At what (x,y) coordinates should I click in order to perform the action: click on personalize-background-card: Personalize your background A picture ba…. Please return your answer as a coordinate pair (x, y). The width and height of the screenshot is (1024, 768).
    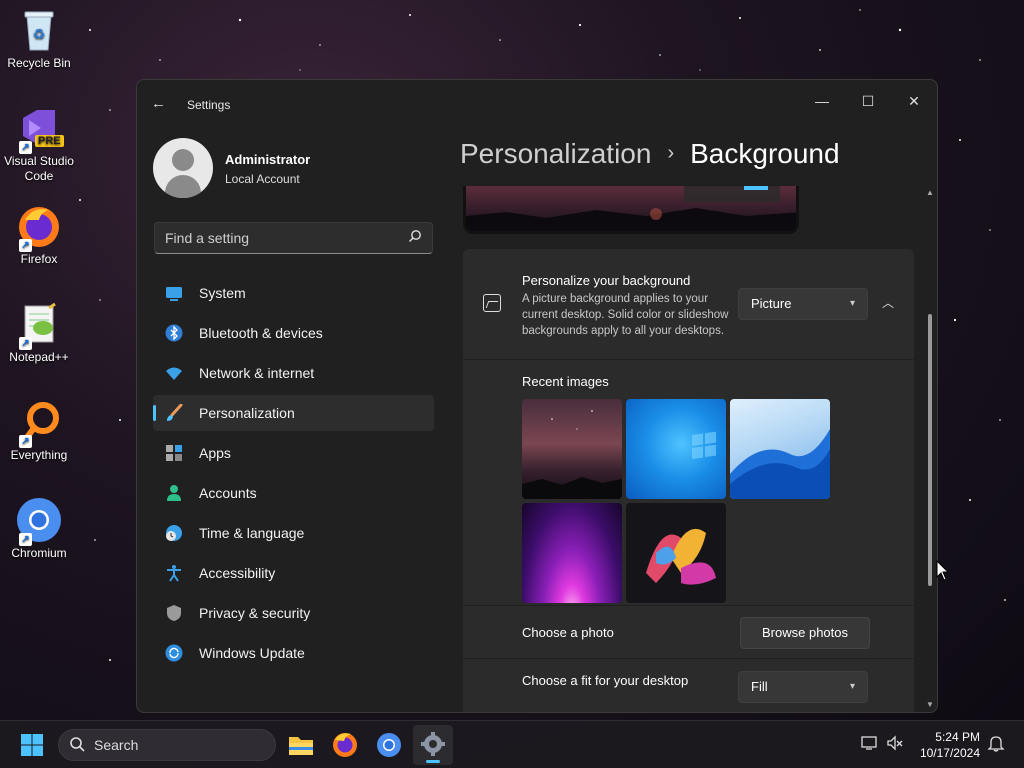
    Looking at the image, I should click on (688, 304).